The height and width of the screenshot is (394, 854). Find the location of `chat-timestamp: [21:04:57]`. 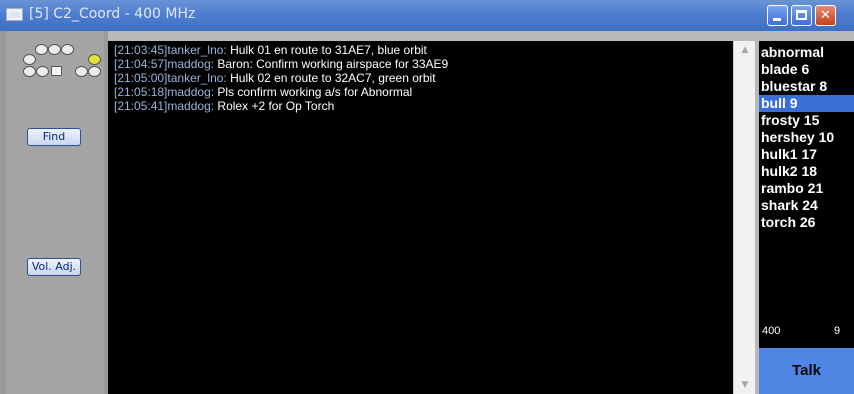

chat-timestamp: [21:04:57] is located at coordinates (141, 64).